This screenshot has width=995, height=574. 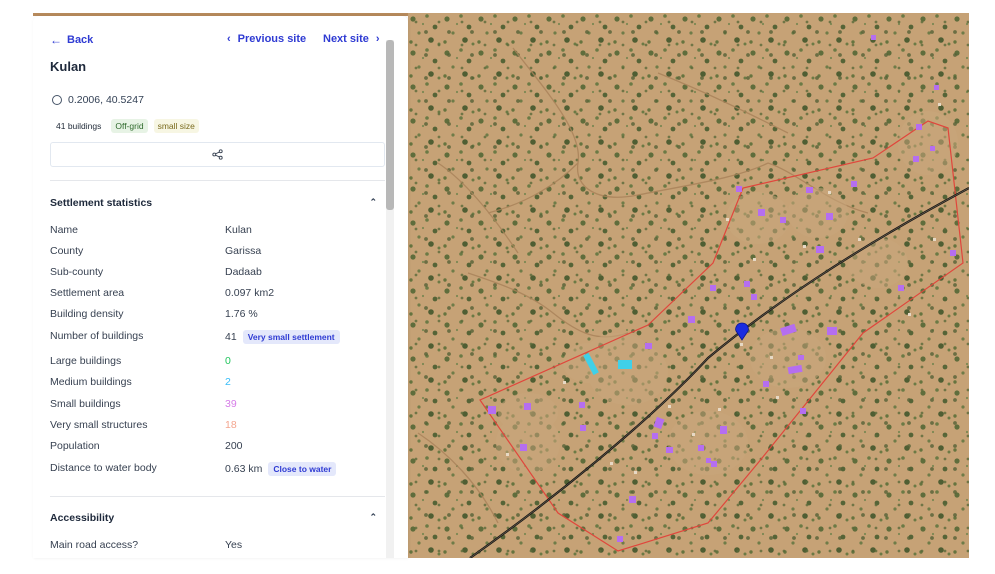 What do you see at coordinates (231, 425) in the screenshot?
I see `stat-value: 18` at bounding box center [231, 425].